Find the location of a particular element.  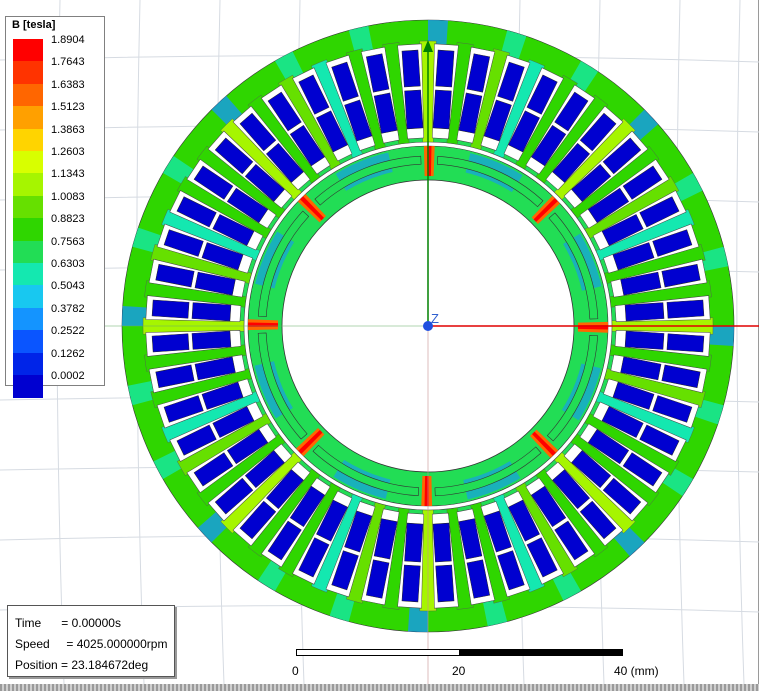

legend-label: 1.3863 is located at coordinates (68, 129).